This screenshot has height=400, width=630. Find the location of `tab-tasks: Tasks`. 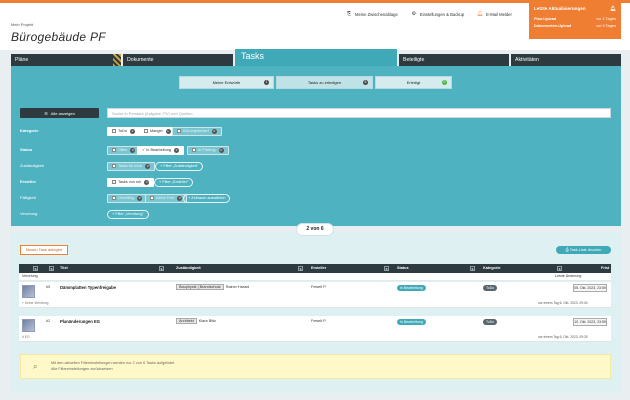

tab-tasks: Tasks is located at coordinates (316, 57).